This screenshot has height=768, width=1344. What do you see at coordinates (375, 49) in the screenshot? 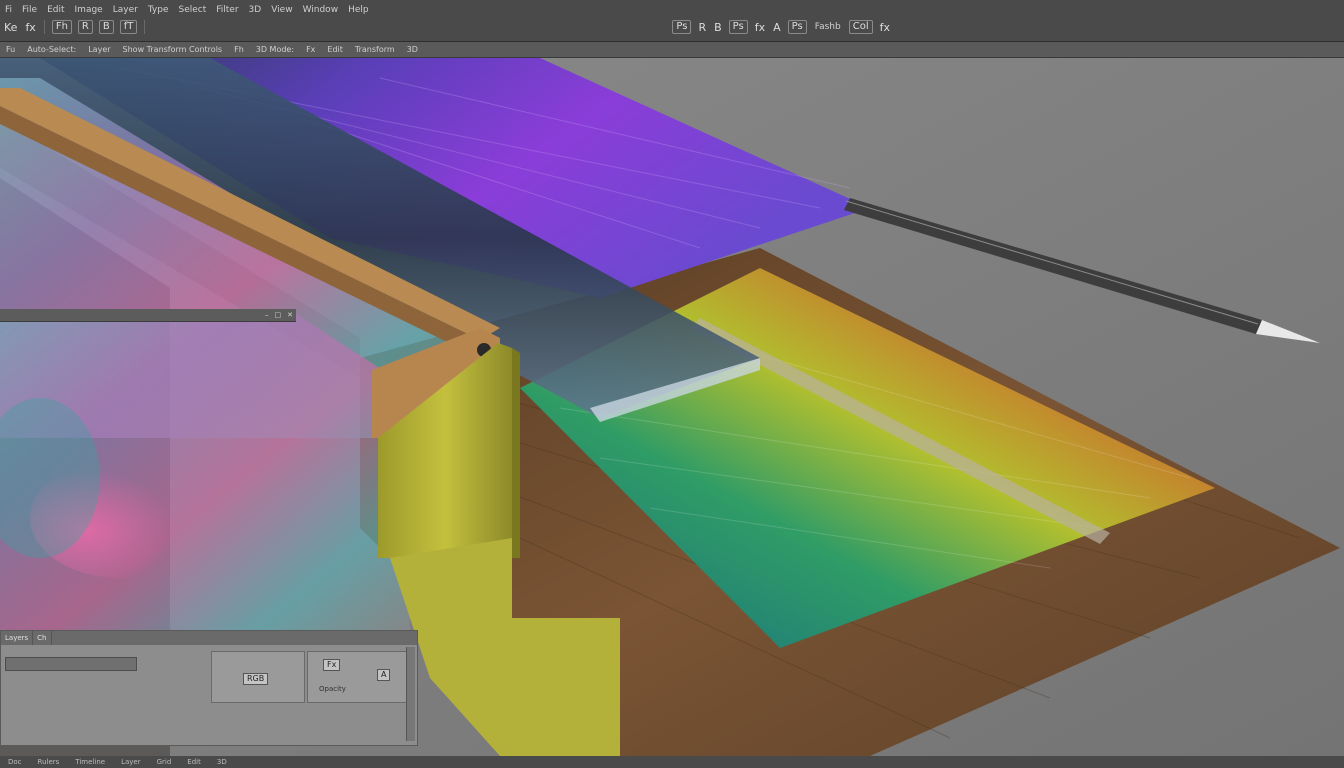
I see `option-item: Transform` at bounding box center [375, 49].